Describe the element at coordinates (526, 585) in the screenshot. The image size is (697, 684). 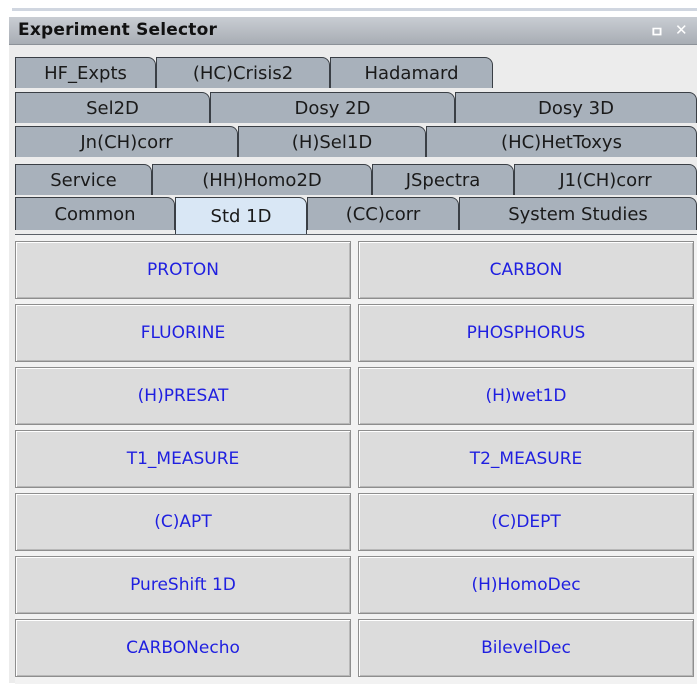
I see `h-homodec-button: (H)HomoDec` at that location.